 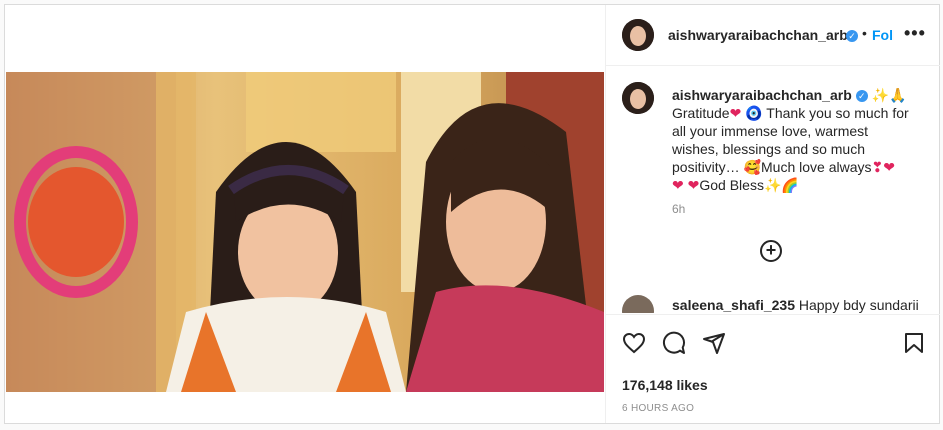 What do you see at coordinates (758, 35) in the screenshot?
I see `header-username: aishwaryaraibachchan_arb` at bounding box center [758, 35].